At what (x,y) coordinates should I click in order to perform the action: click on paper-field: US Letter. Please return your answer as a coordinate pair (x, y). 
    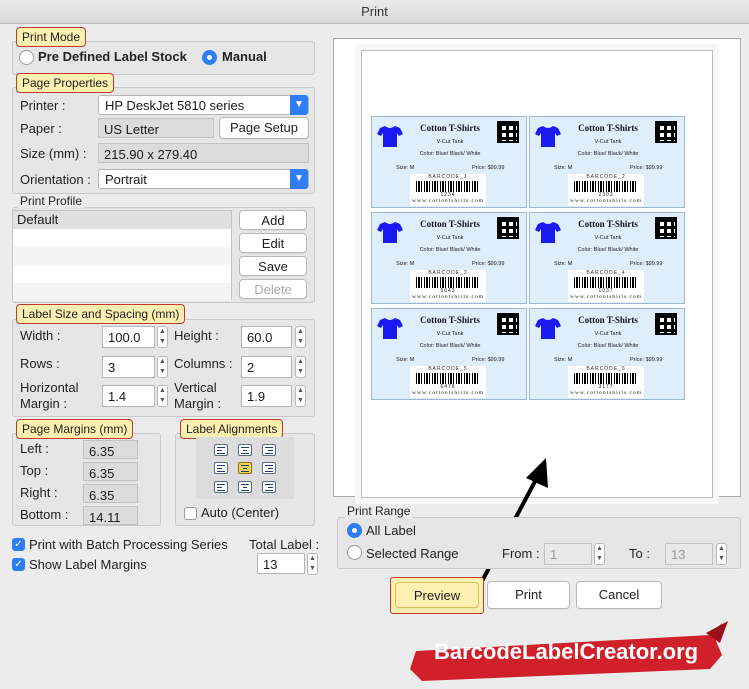
    Looking at the image, I should click on (156, 128).